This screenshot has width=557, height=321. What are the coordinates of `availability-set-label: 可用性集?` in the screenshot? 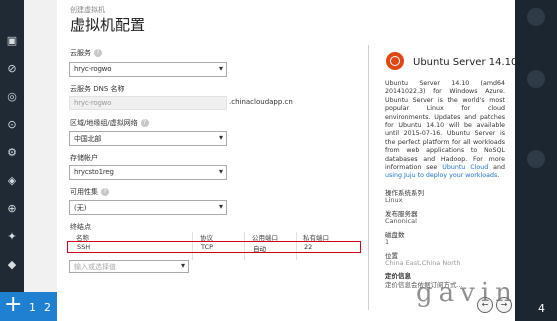 It's located at (89, 192).